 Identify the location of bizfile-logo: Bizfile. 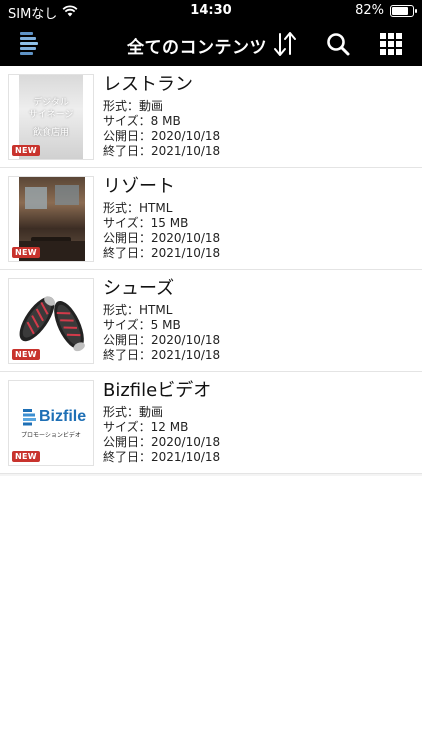
(54, 417).